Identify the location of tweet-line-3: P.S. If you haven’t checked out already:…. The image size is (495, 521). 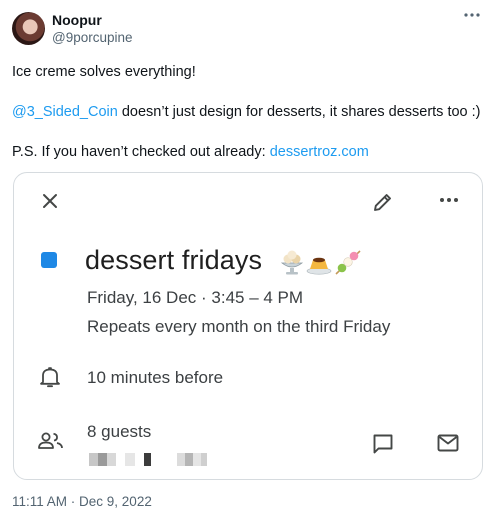
(249, 152).